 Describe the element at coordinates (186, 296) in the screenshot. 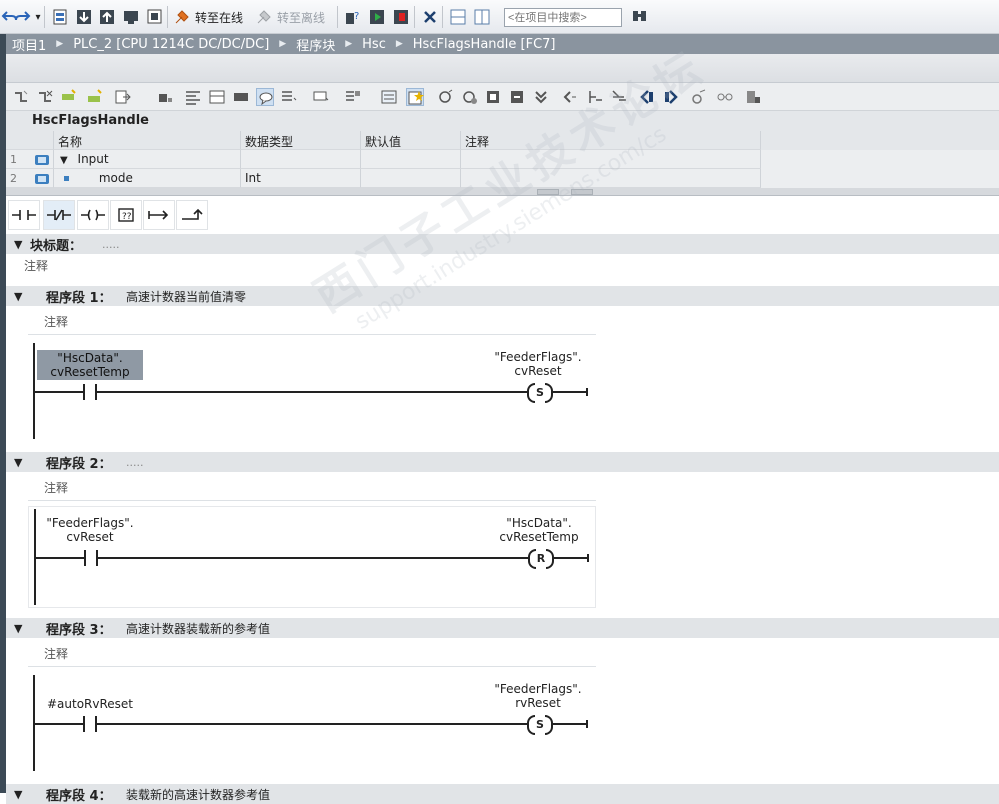

I see `network-description: 高速计数器当前值清零` at that location.